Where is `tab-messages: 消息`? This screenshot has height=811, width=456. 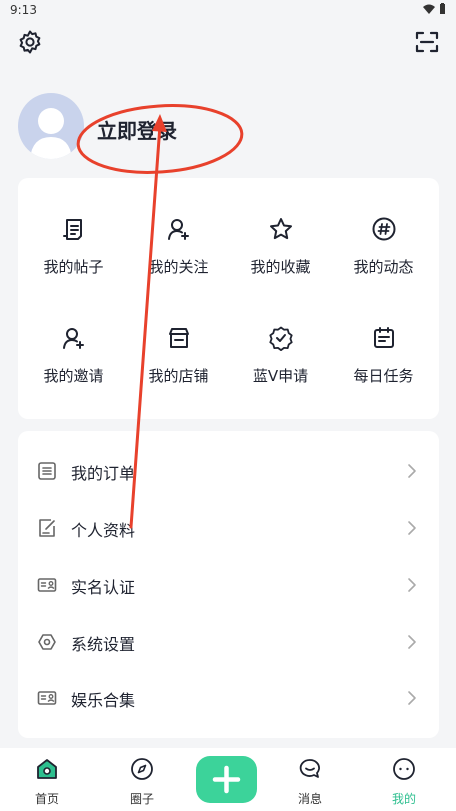 tab-messages: 消息 is located at coordinates (310, 779).